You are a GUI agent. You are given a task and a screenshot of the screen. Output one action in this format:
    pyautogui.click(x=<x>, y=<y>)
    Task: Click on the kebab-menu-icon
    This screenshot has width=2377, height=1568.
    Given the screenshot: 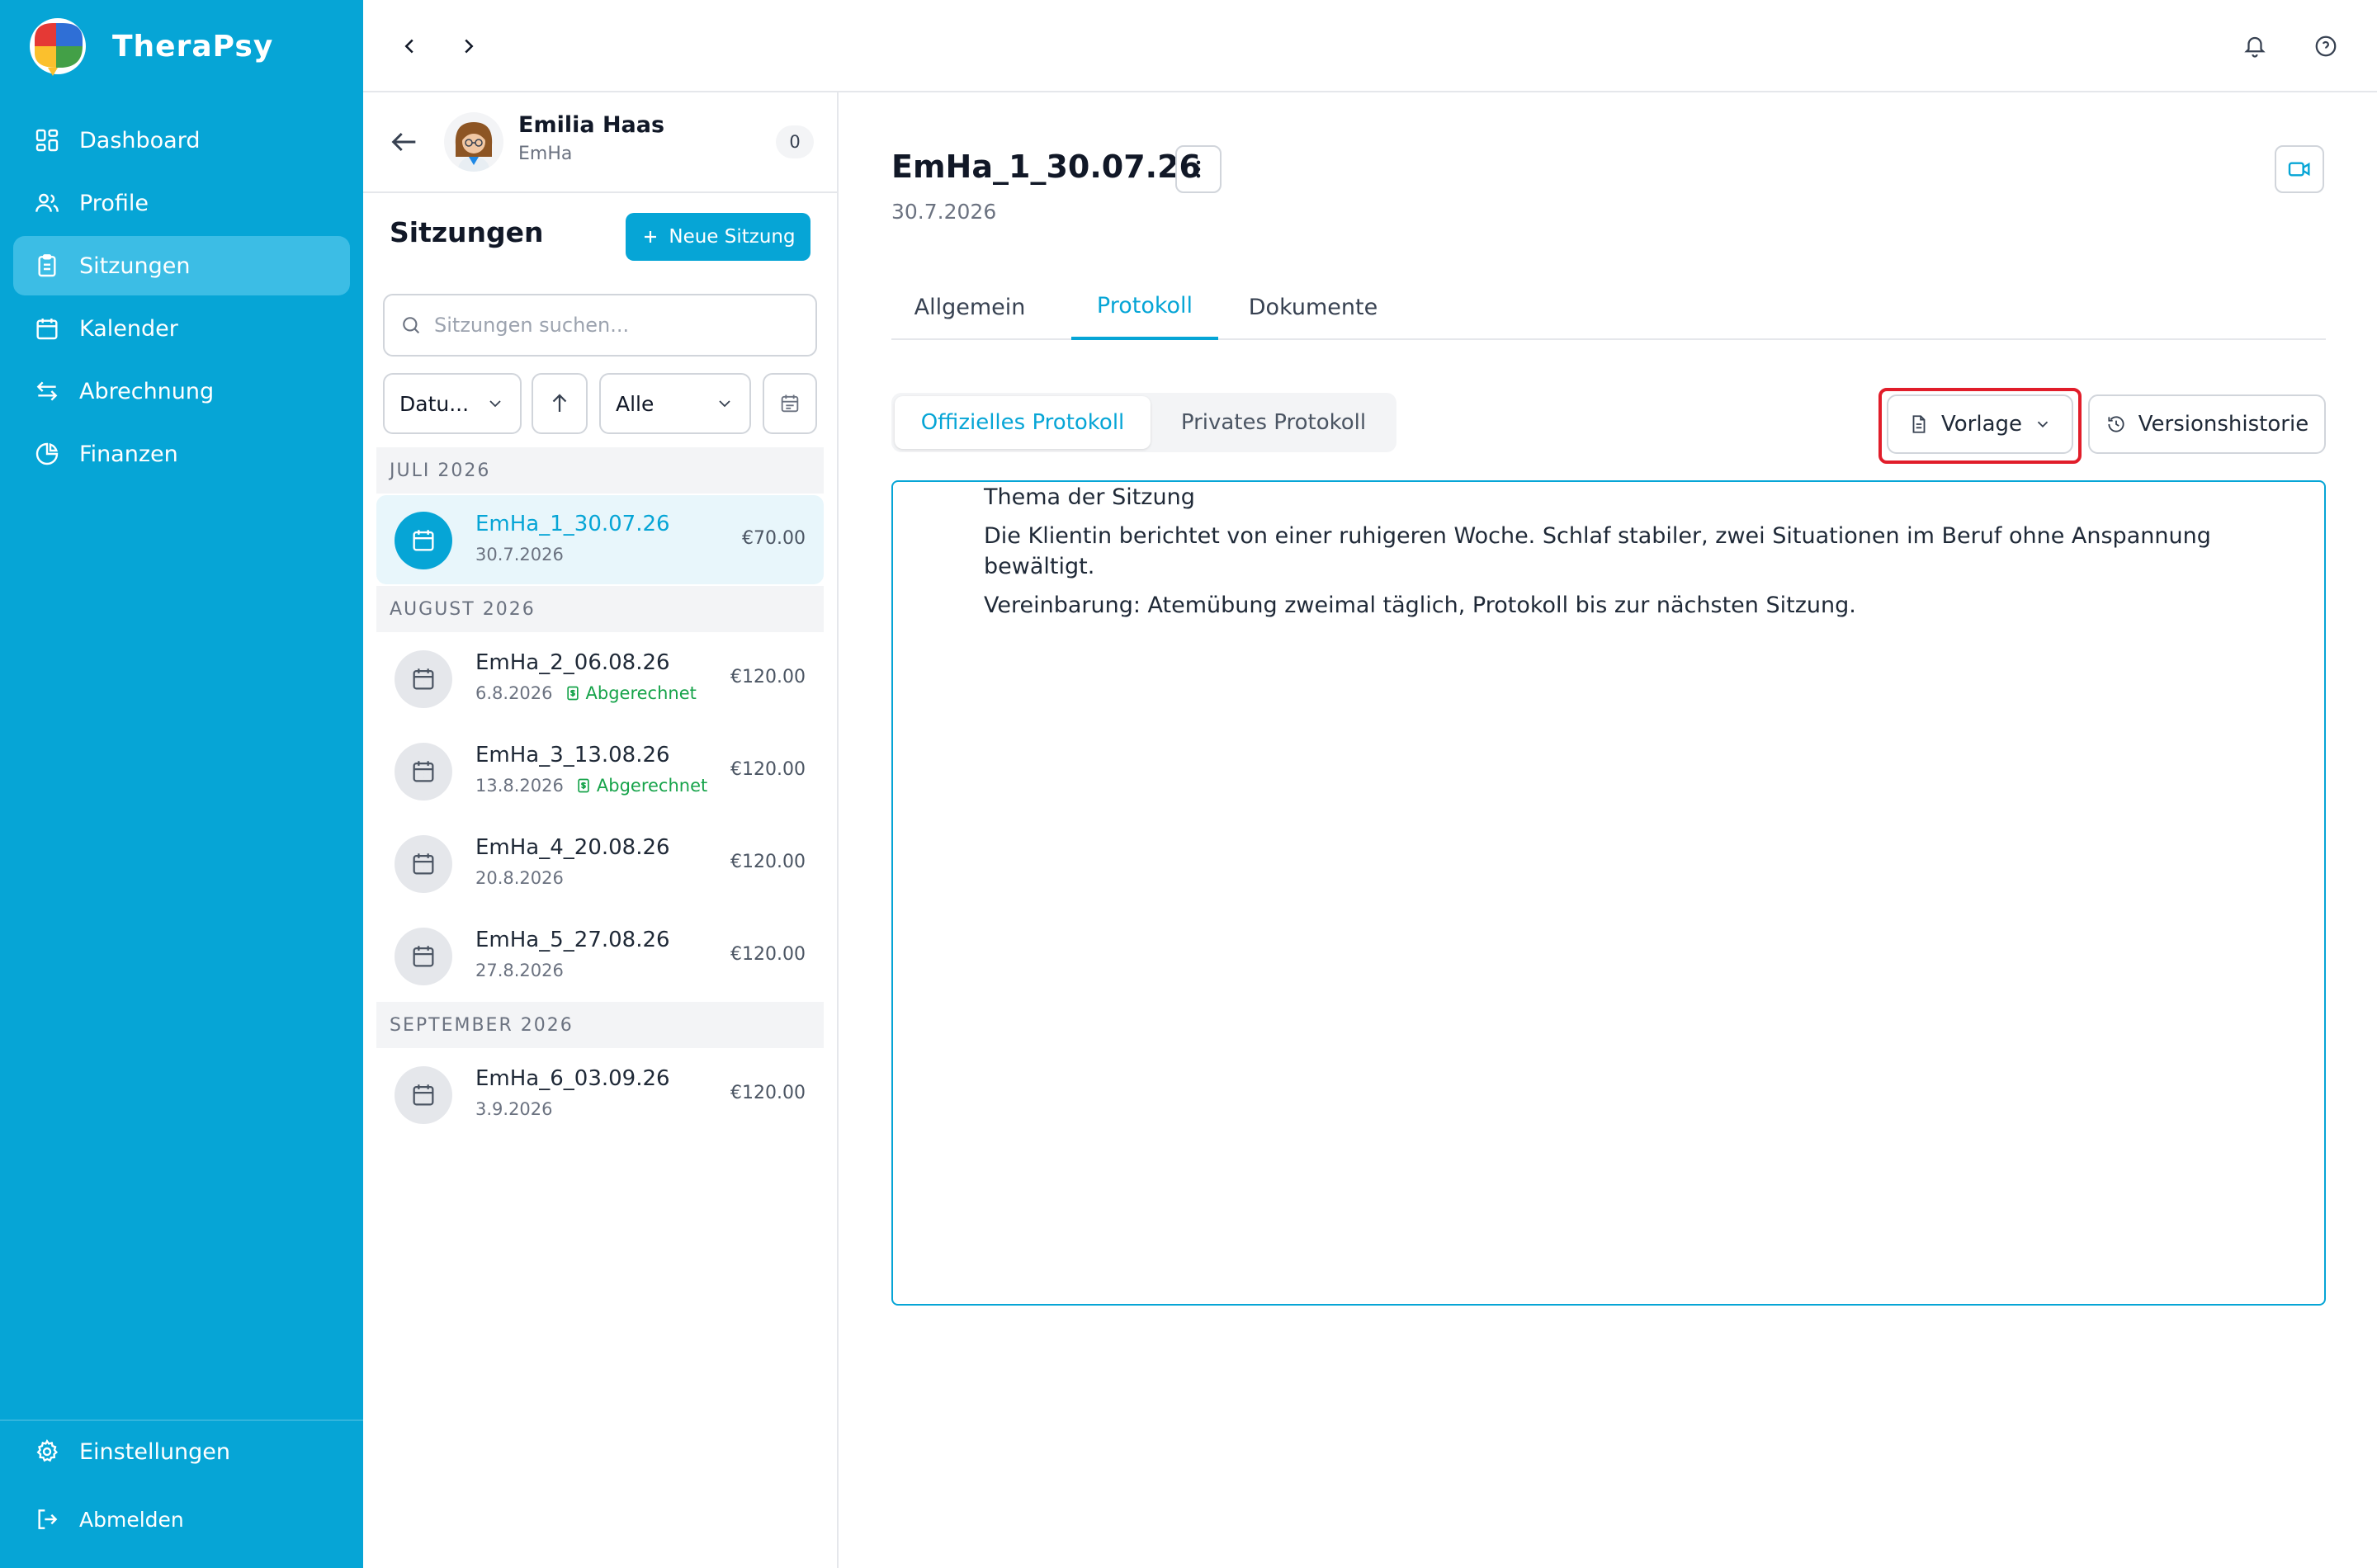 What is the action you would take?
    pyautogui.click(x=1198, y=169)
    